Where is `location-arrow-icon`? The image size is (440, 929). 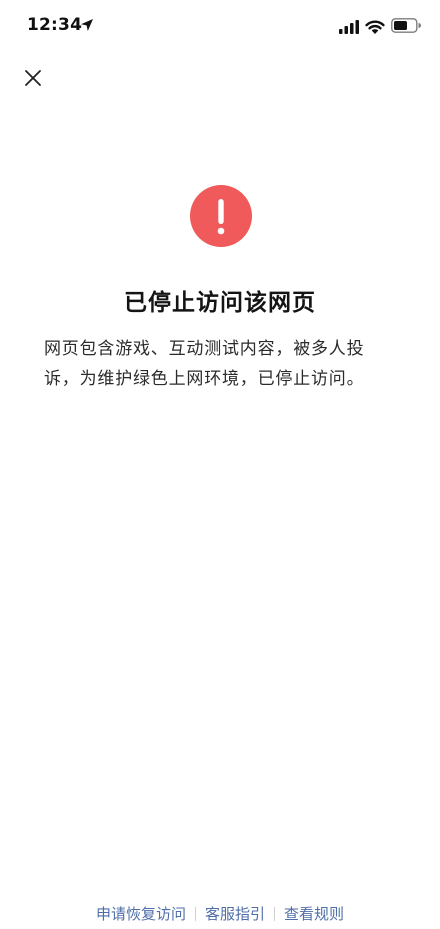 location-arrow-icon is located at coordinates (87, 25).